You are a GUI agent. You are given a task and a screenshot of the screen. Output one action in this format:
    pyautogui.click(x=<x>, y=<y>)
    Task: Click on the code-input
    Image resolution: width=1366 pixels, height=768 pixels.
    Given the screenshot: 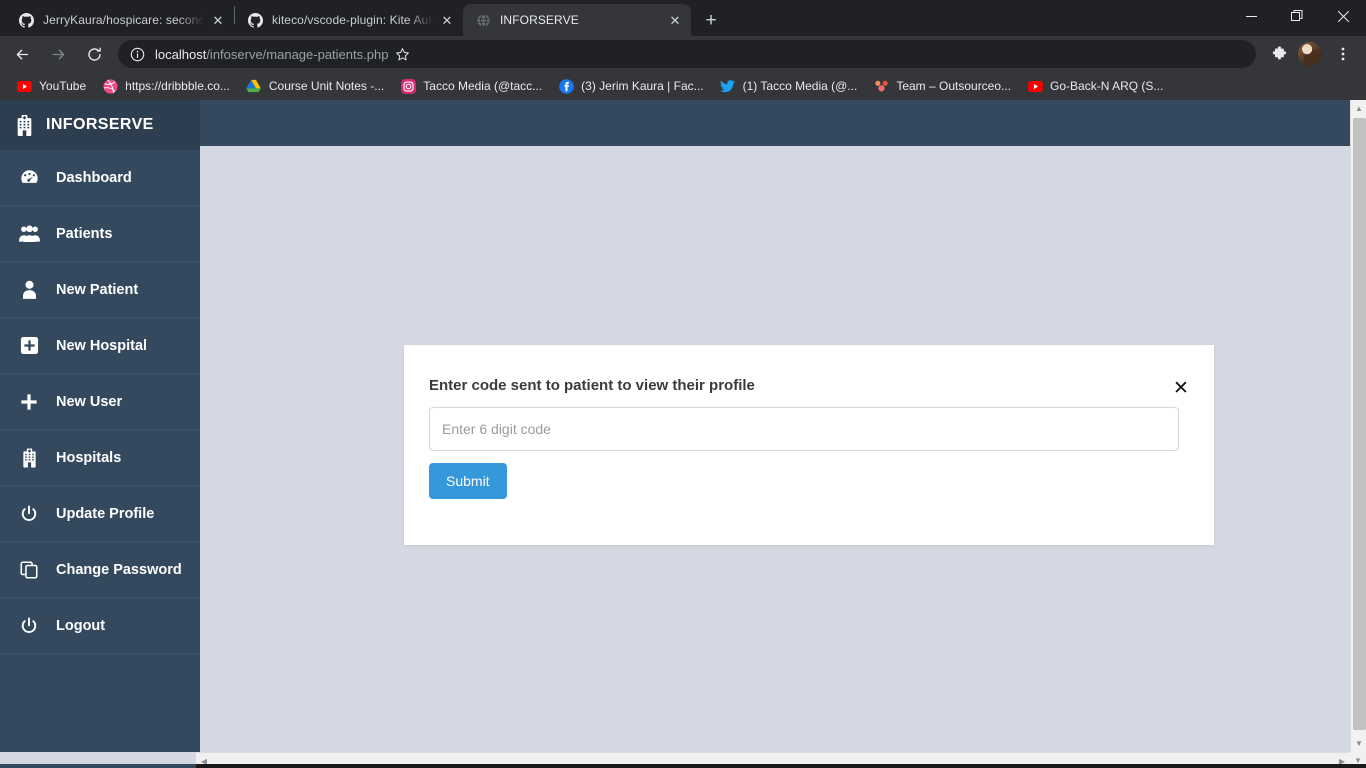 What is the action you would take?
    pyautogui.click(x=804, y=429)
    